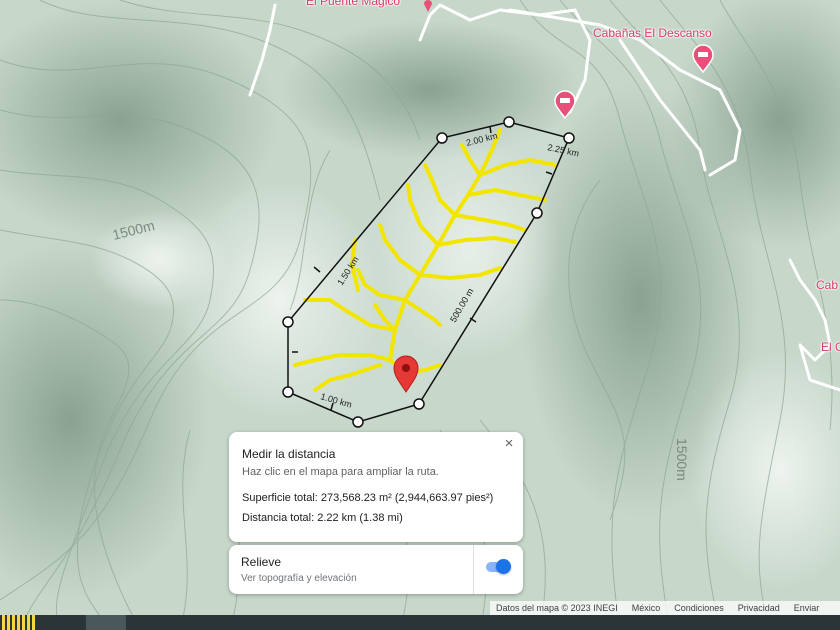 The image size is (840, 630). Describe the element at coordinates (699, 608) in the screenshot. I see `footer-terms-link: Condiciones` at that location.